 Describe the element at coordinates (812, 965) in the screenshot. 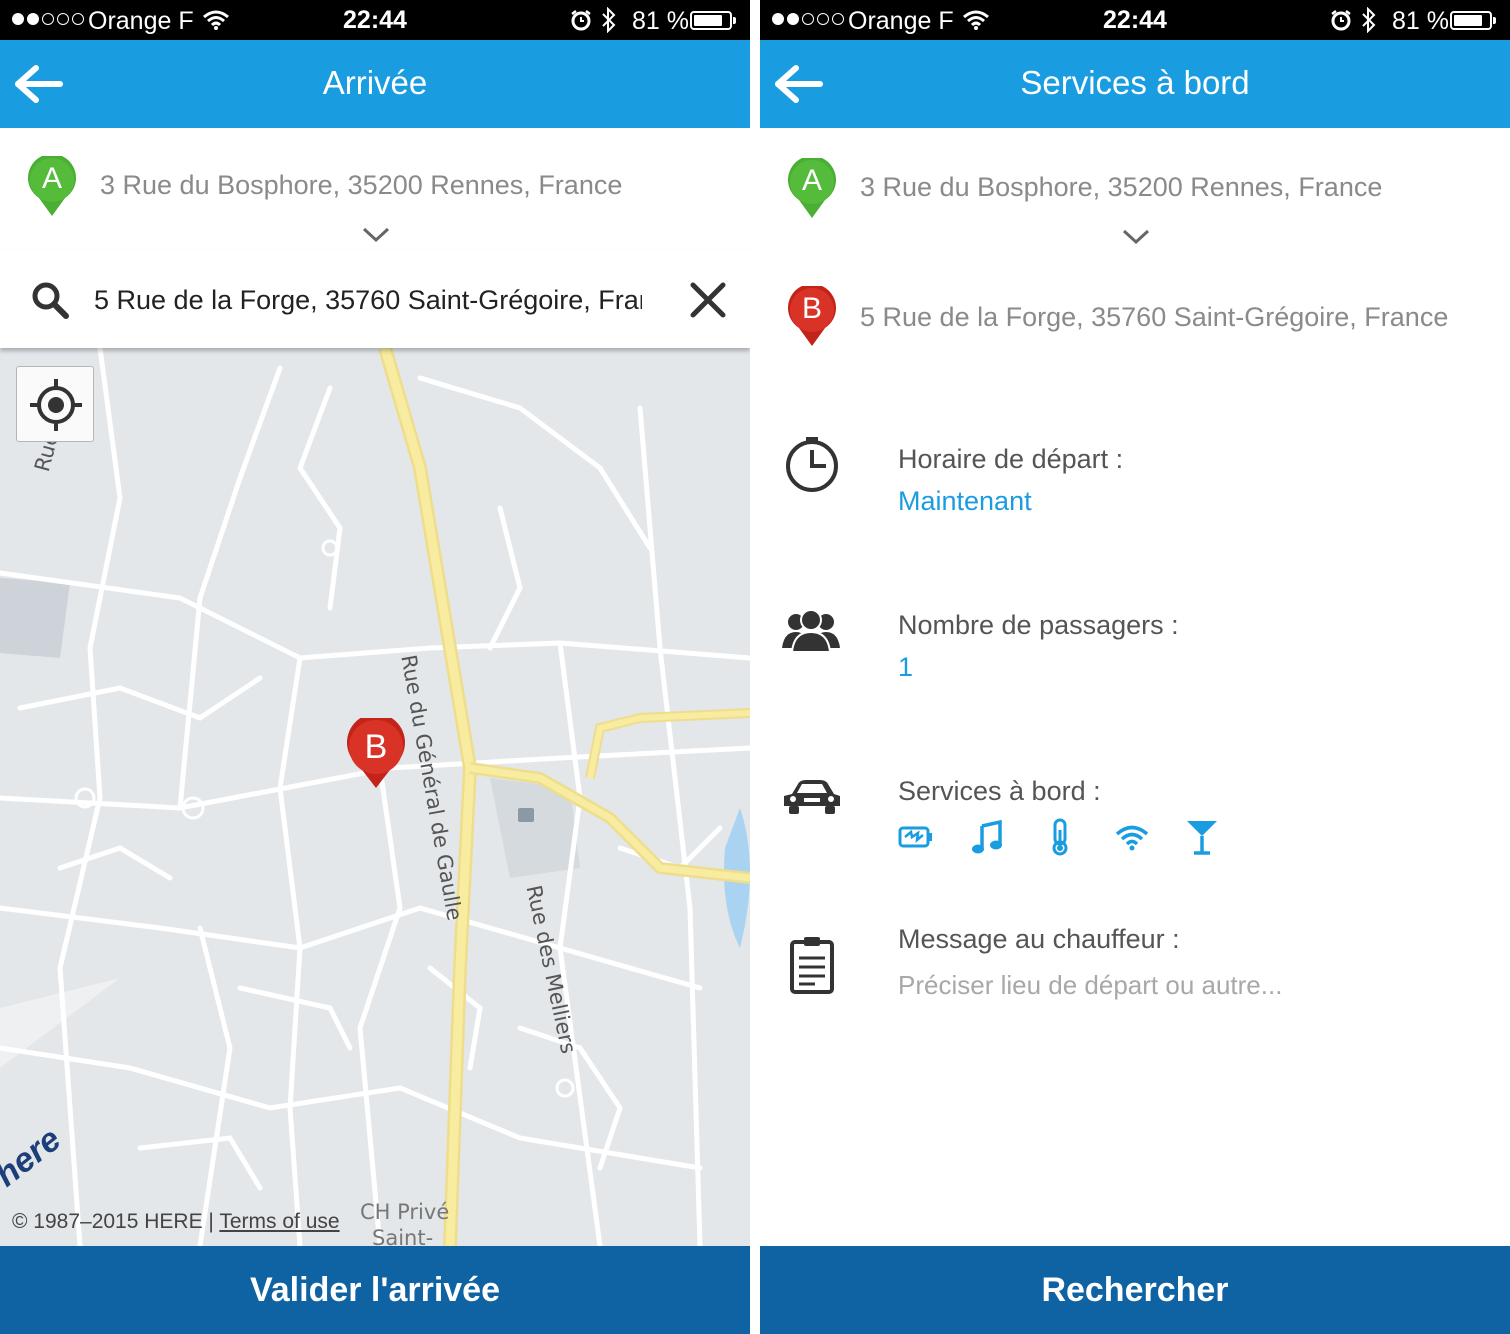

I see `clipboard-icon` at that location.